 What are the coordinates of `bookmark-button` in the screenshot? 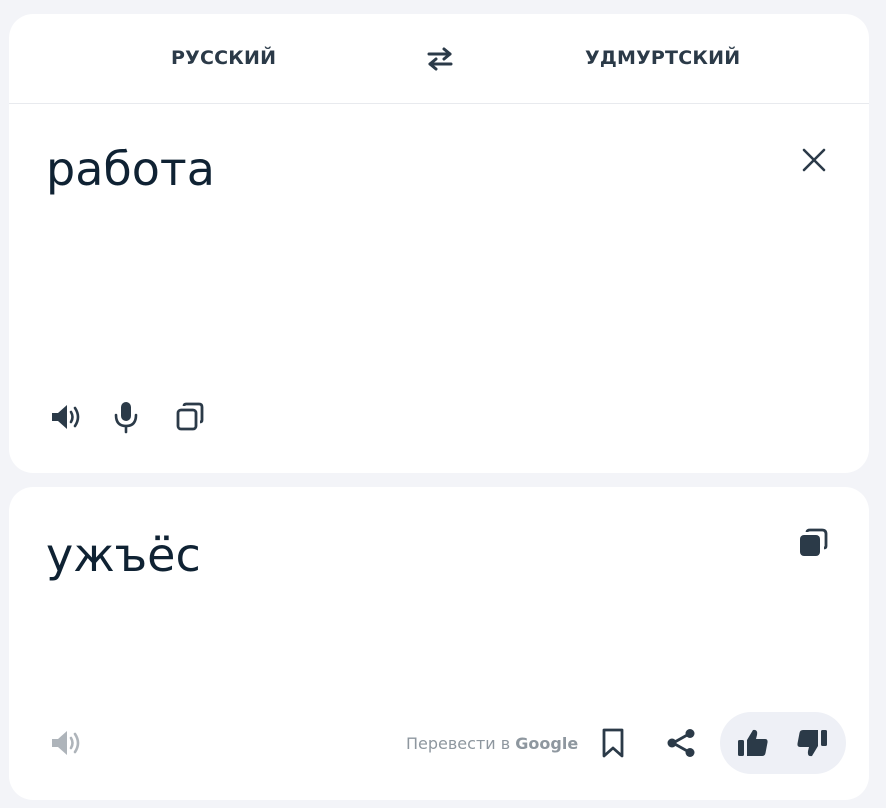 It's located at (613, 743).